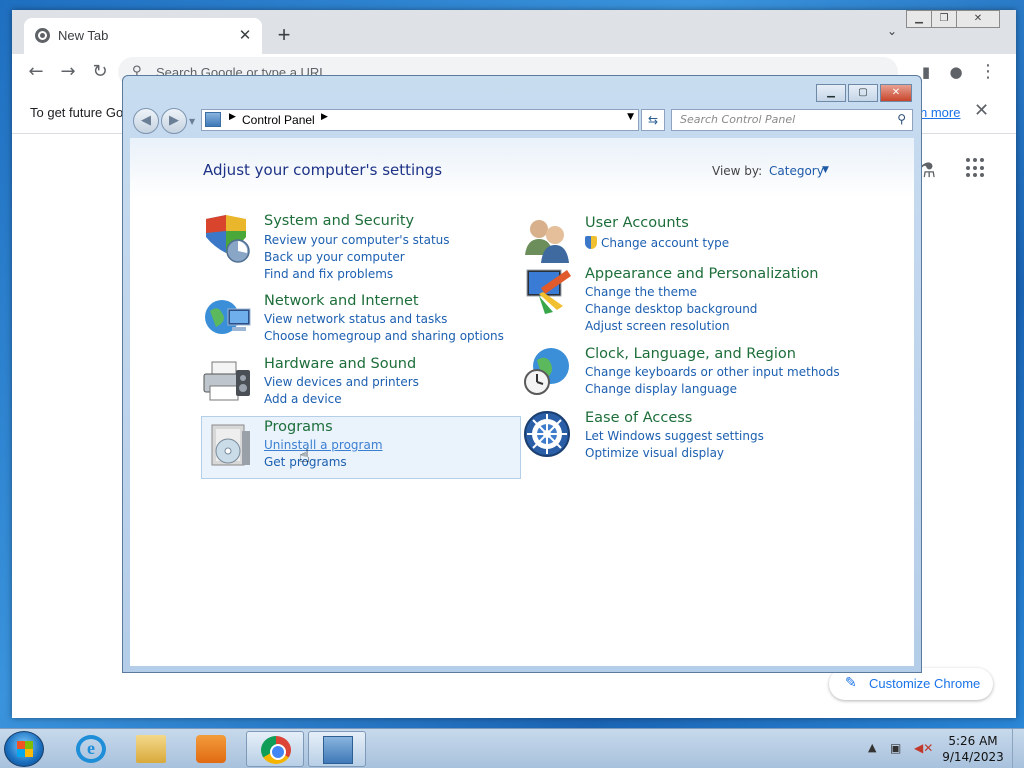  What do you see at coordinates (981, 110) in the screenshot?
I see `infobar-close-icon: ✕` at bounding box center [981, 110].